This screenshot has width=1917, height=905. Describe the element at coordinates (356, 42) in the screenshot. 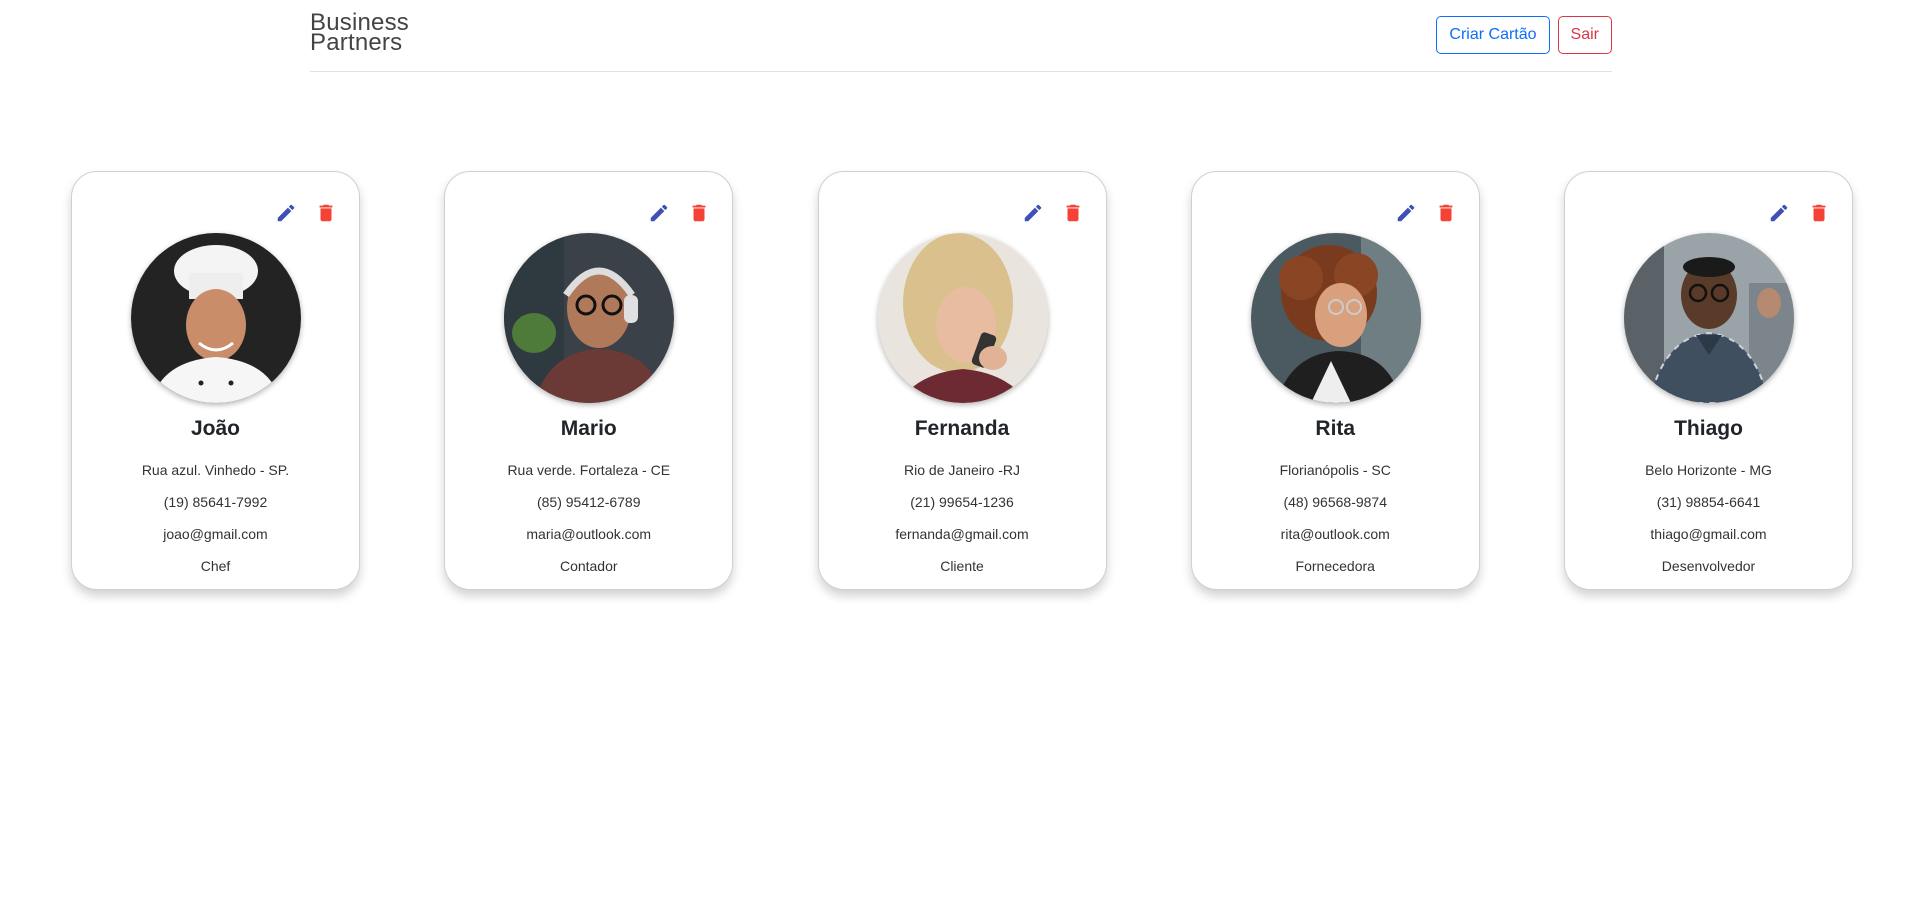

I see `brand-line-2: Partners` at that location.